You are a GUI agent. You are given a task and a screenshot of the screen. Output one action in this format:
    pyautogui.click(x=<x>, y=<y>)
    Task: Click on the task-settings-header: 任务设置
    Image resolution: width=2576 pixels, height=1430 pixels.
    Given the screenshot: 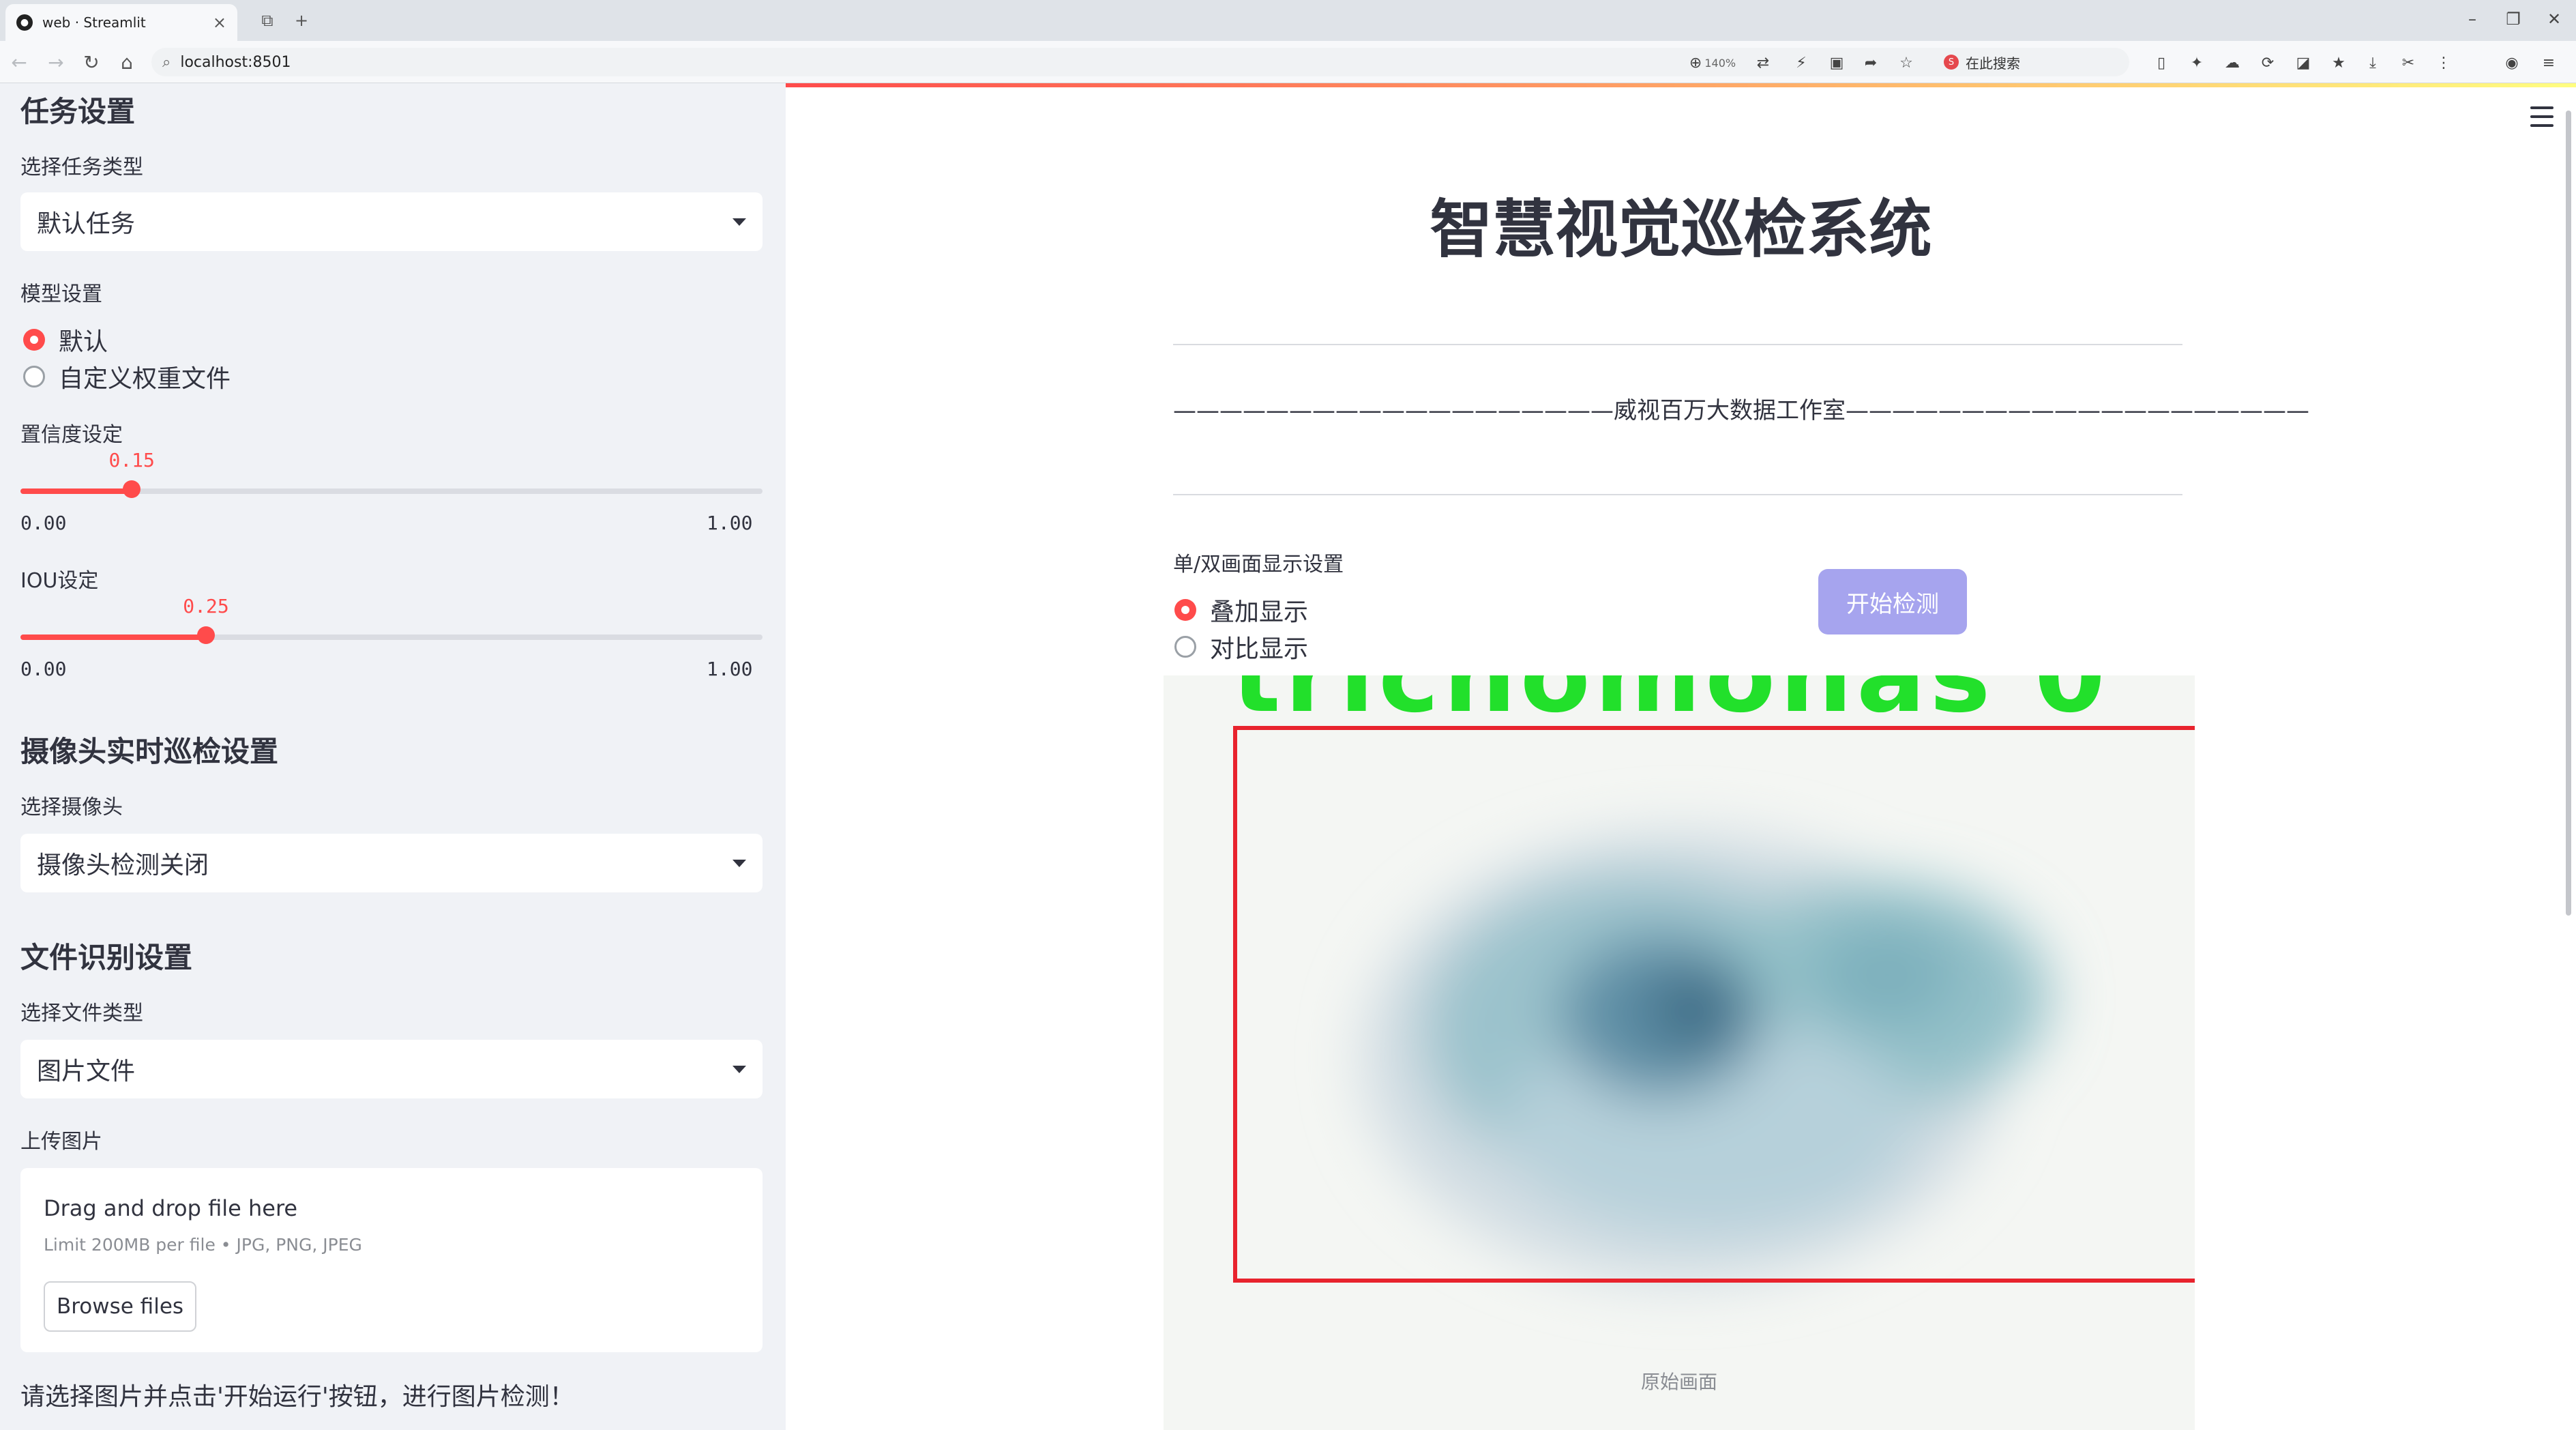 What is the action you would take?
    pyautogui.click(x=78, y=111)
    